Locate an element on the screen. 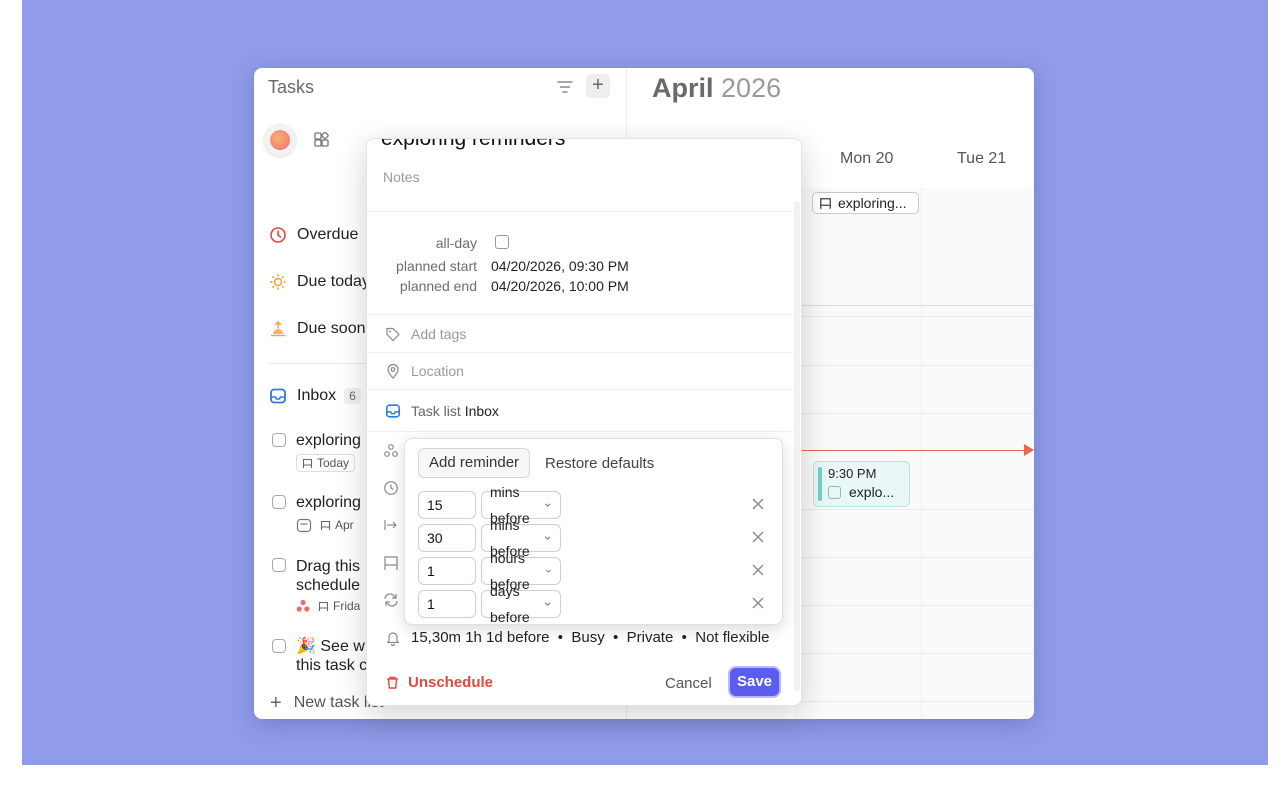 Image resolution: width=1288 pixels, height=788 pixels. sun-icon is located at coordinates (278, 282).